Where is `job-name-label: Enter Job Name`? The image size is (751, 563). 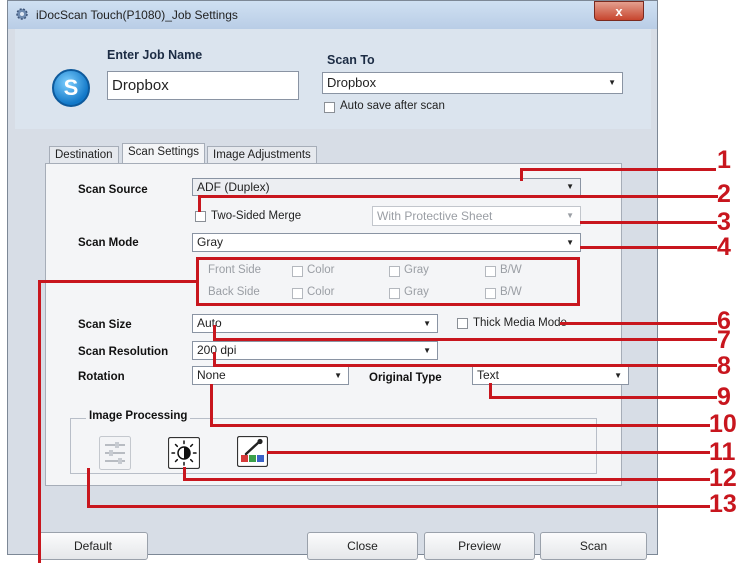
job-name-label: Enter Job Name is located at coordinates (155, 55).